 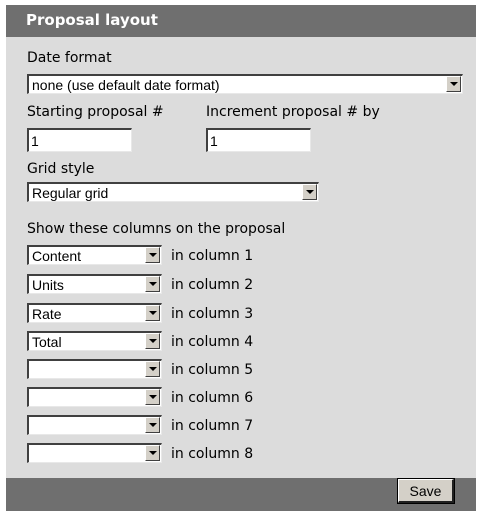 I want to click on increment-proposal-label: Increment proposal # by, so click(x=293, y=112).